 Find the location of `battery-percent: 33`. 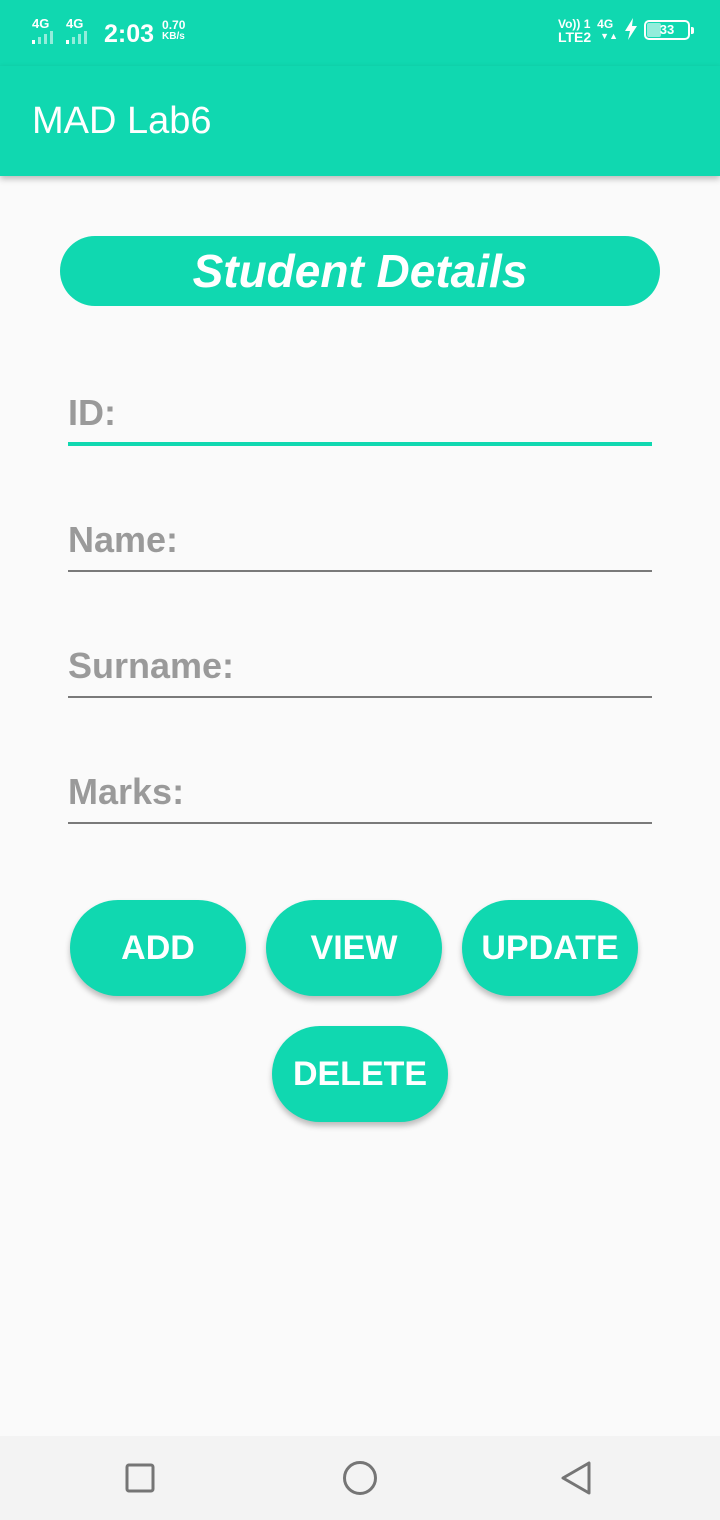

battery-percent: 33 is located at coordinates (667, 29).